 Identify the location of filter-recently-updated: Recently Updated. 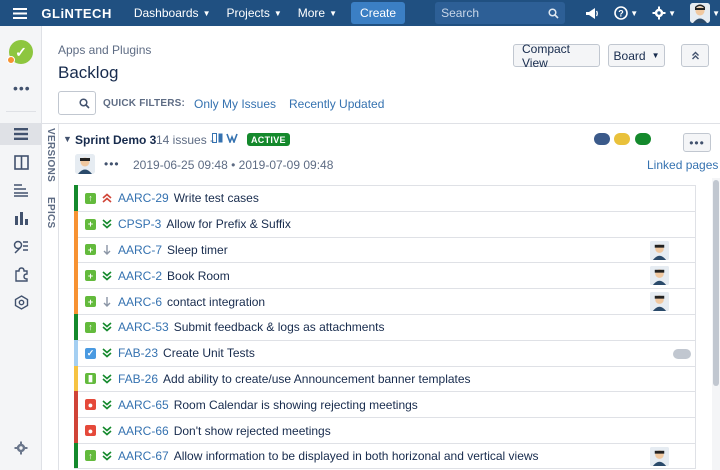
(336, 104).